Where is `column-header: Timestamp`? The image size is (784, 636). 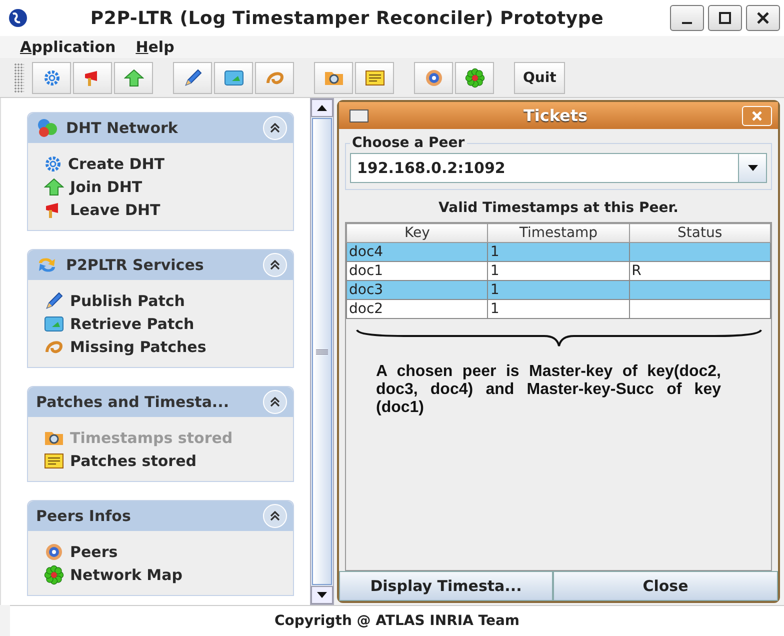
column-header: Timestamp is located at coordinates (559, 233).